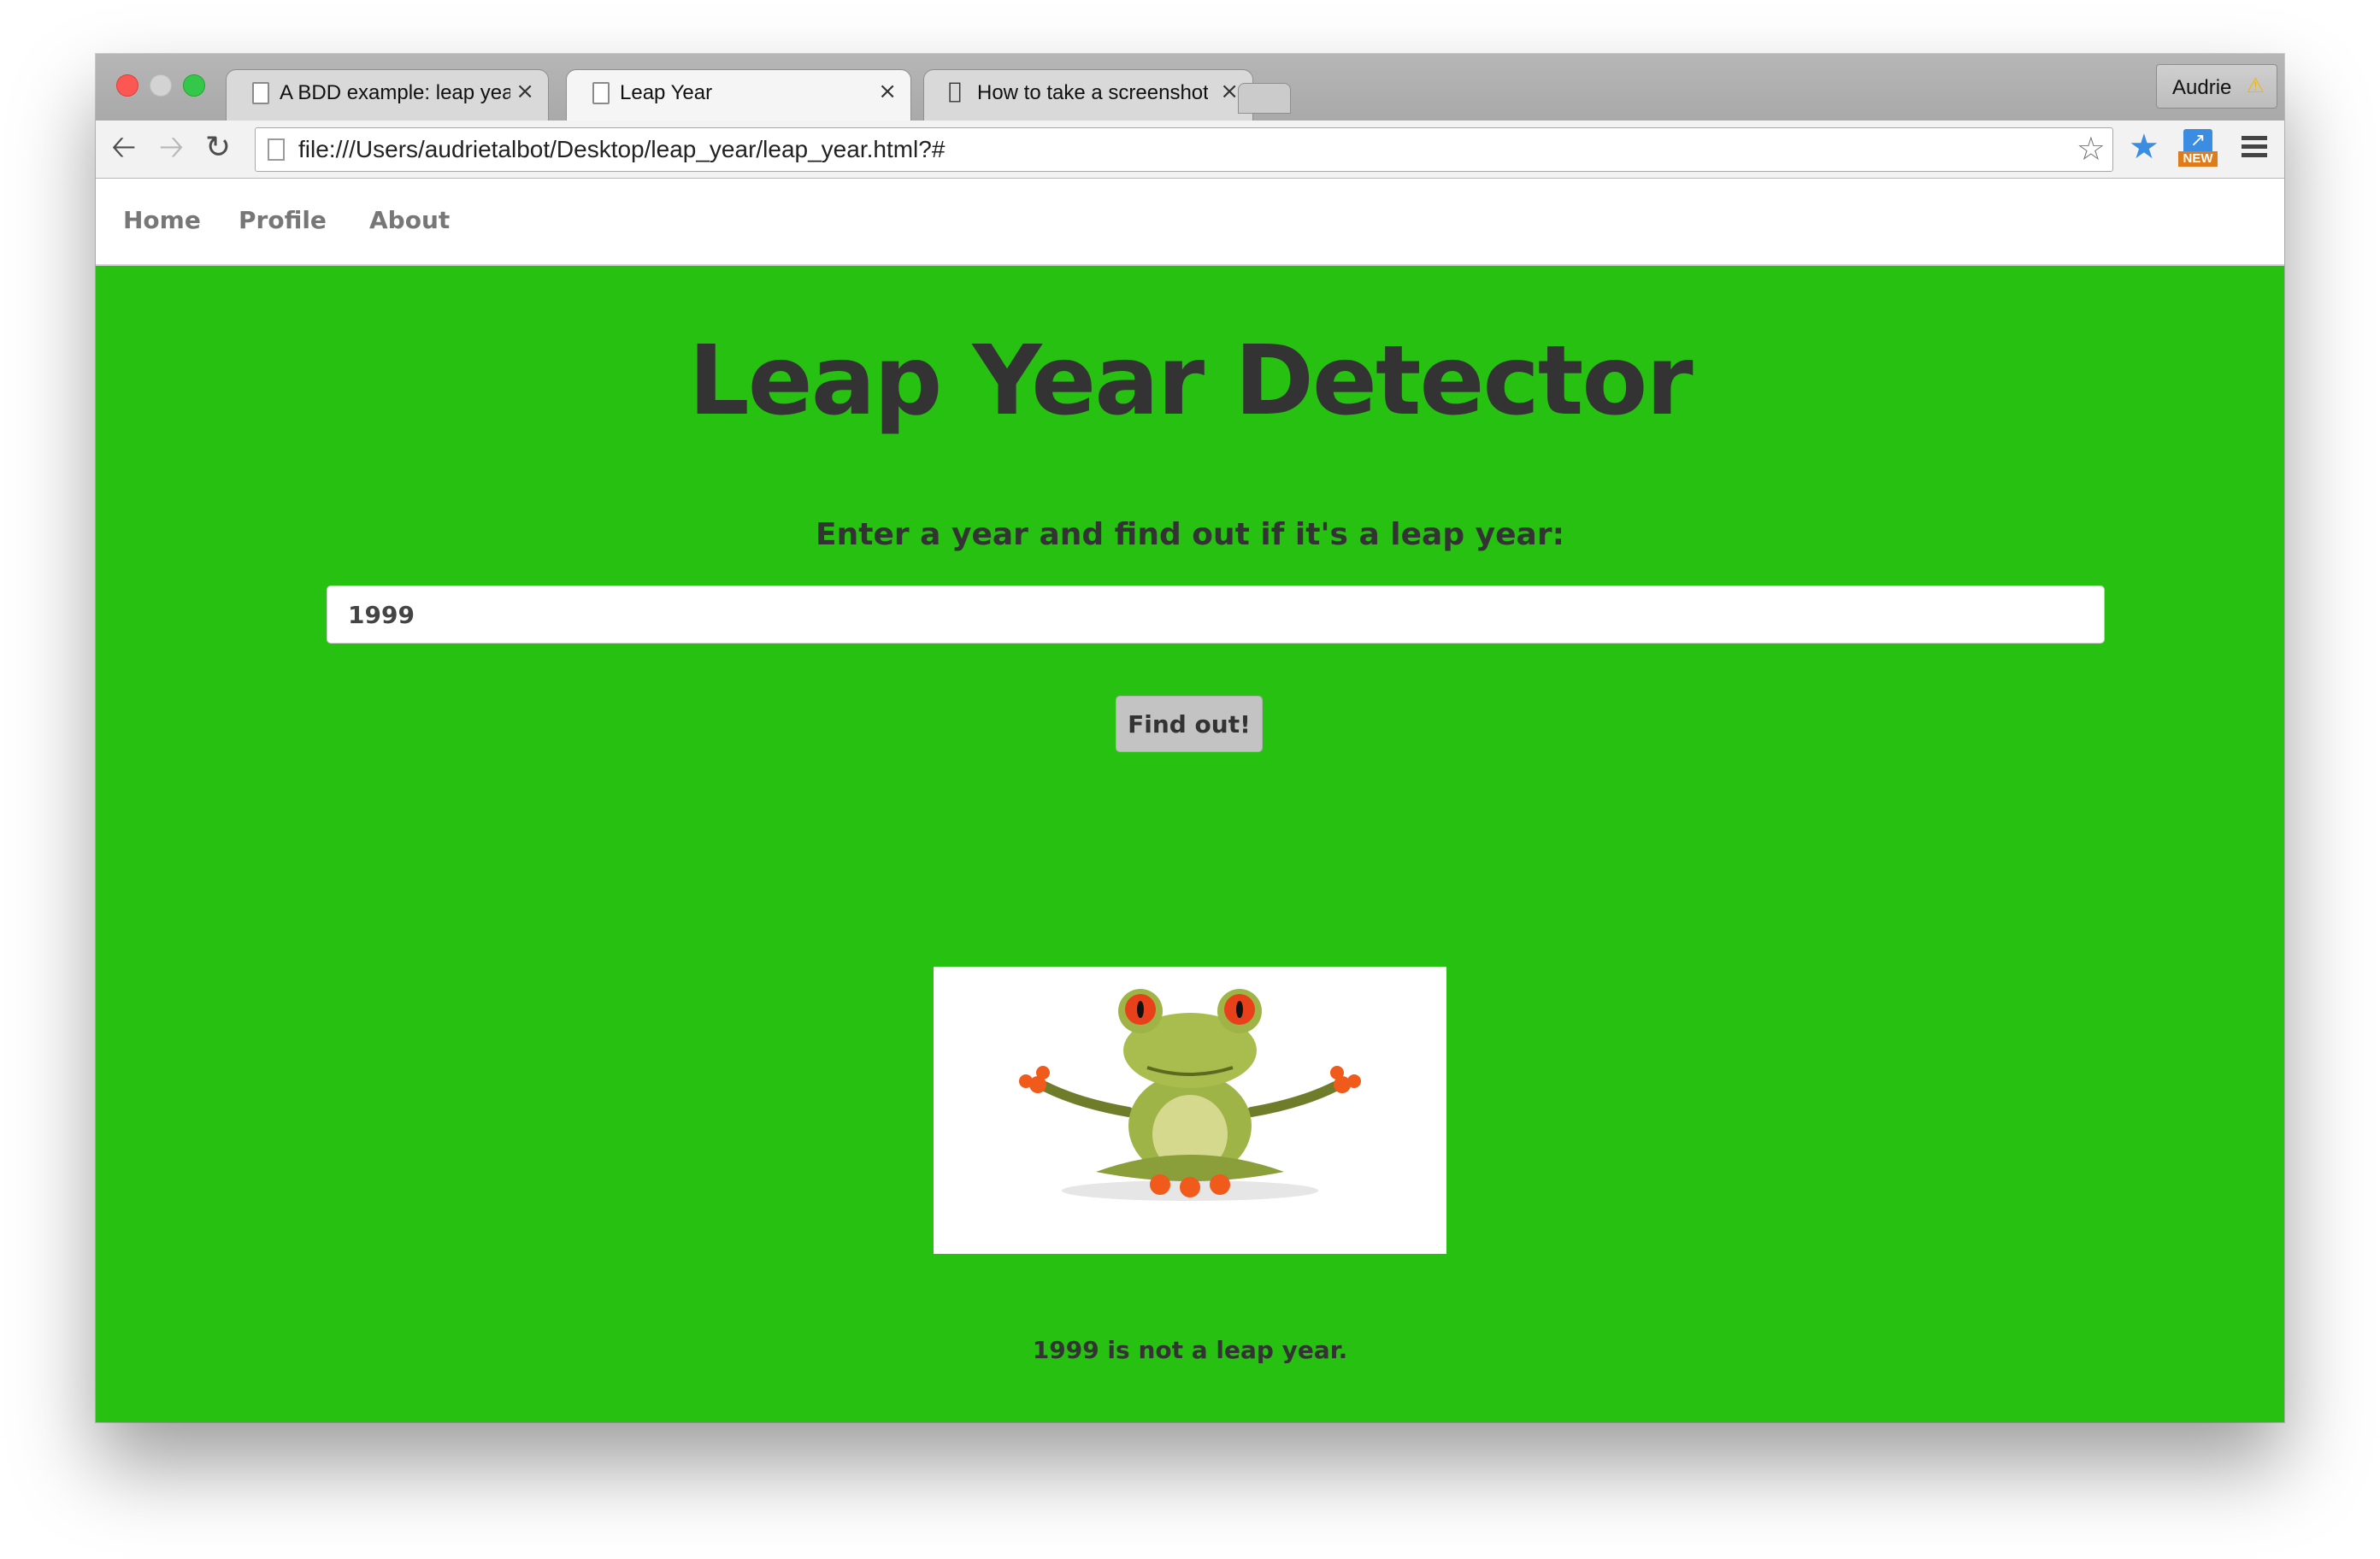 The width and height of the screenshot is (2380, 1559). What do you see at coordinates (2255, 86) in the screenshot?
I see `warning-icon: ⚠` at bounding box center [2255, 86].